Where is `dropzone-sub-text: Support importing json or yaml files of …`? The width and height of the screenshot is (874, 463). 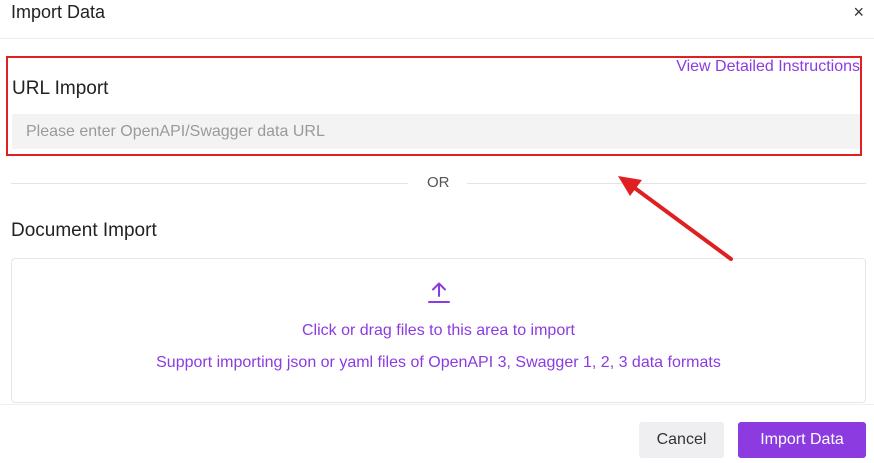 dropzone-sub-text: Support importing json or yaml files of … is located at coordinates (438, 362).